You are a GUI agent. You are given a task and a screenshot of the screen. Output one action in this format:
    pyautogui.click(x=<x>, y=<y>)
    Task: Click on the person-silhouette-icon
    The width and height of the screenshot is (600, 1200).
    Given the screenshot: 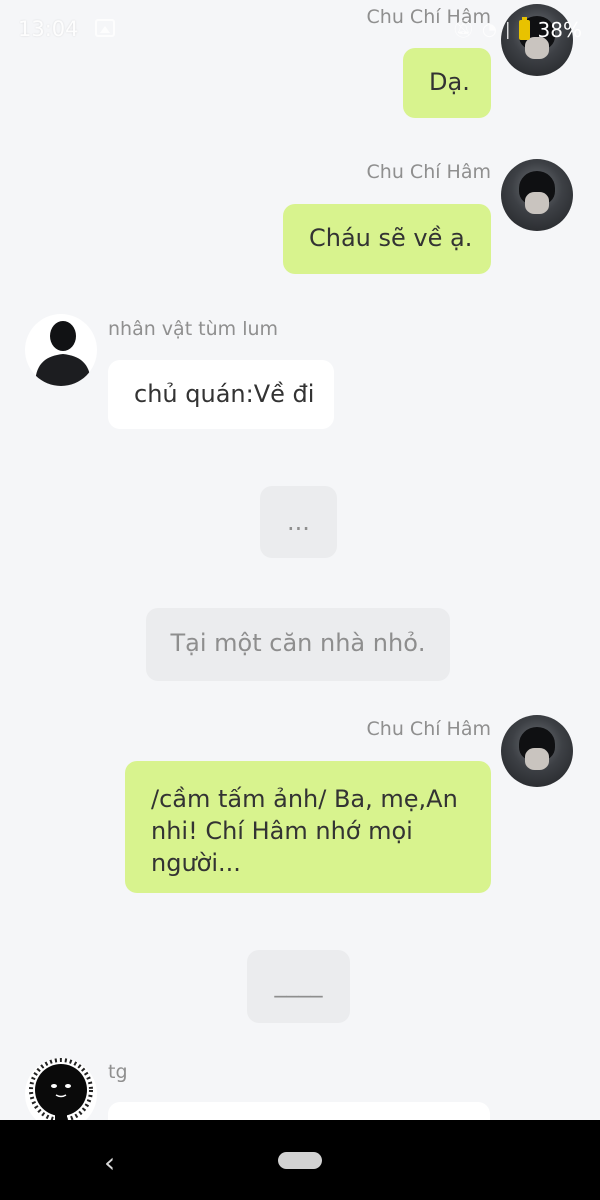 What is the action you would take?
    pyautogui.click(x=63, y=353)
    